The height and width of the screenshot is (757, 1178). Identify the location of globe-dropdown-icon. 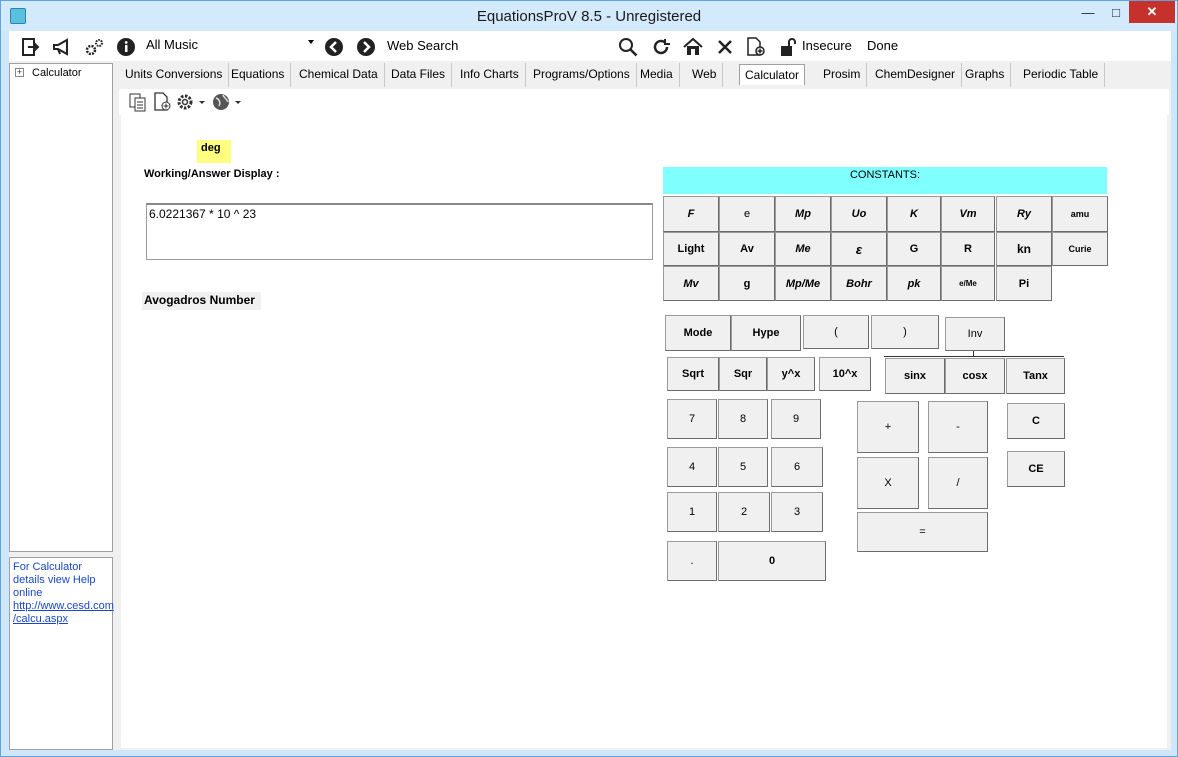
(227, 102).